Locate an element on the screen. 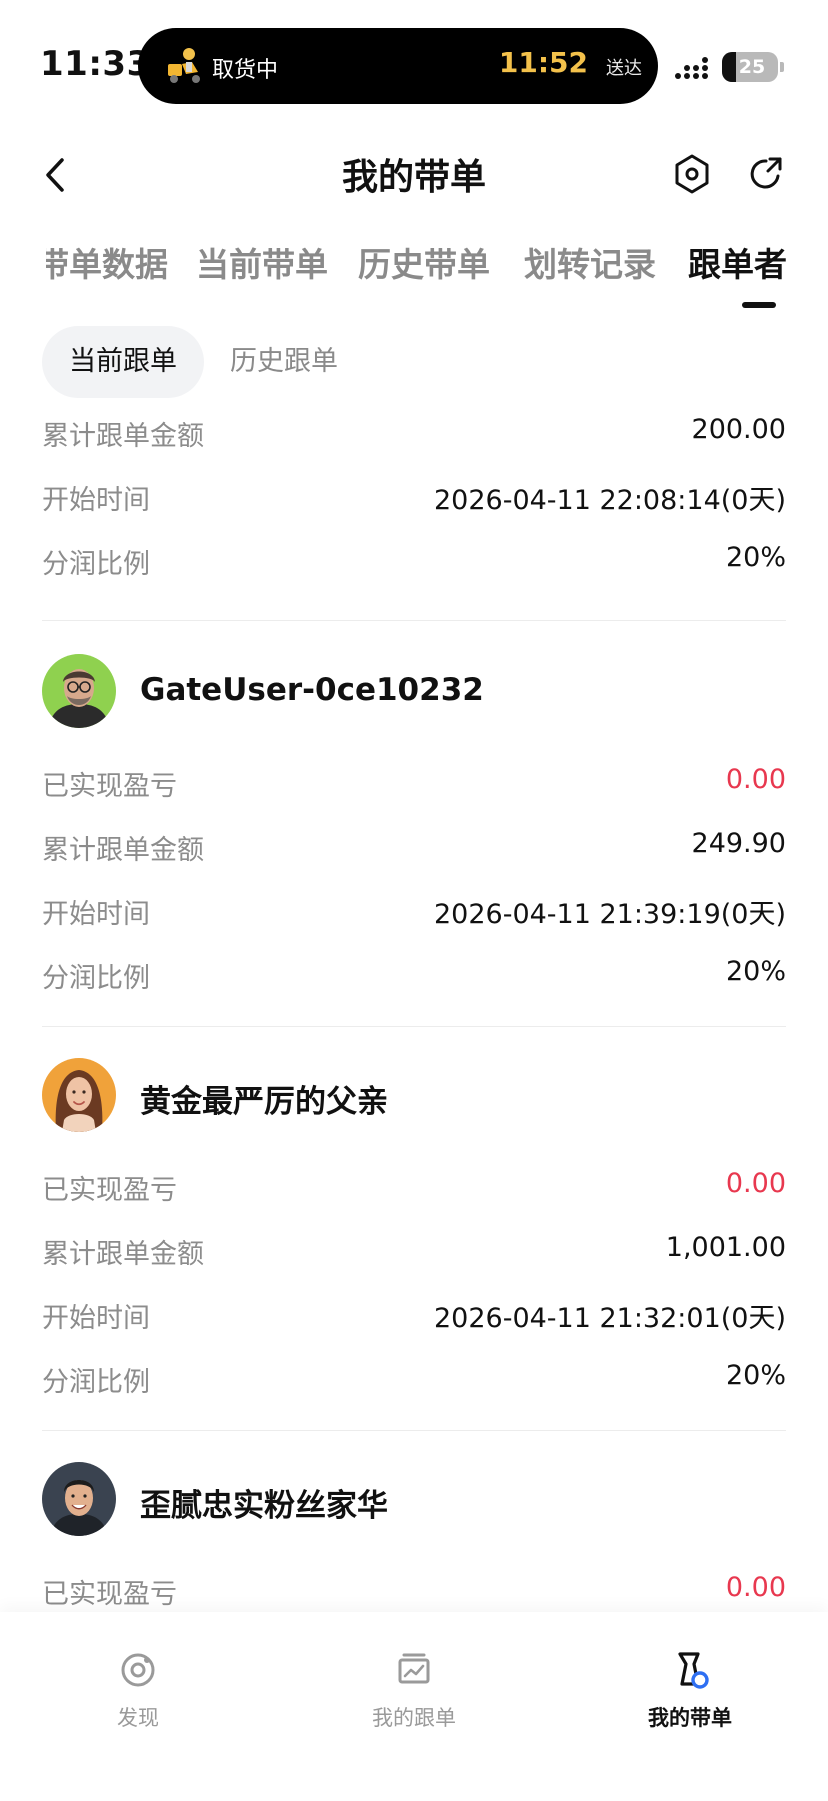 This screenshot has height=1801, width=828. main-tabs: 带单数据 当前带单 历史带单 划转记录 跟单者 is located at coordinates (414, 272).